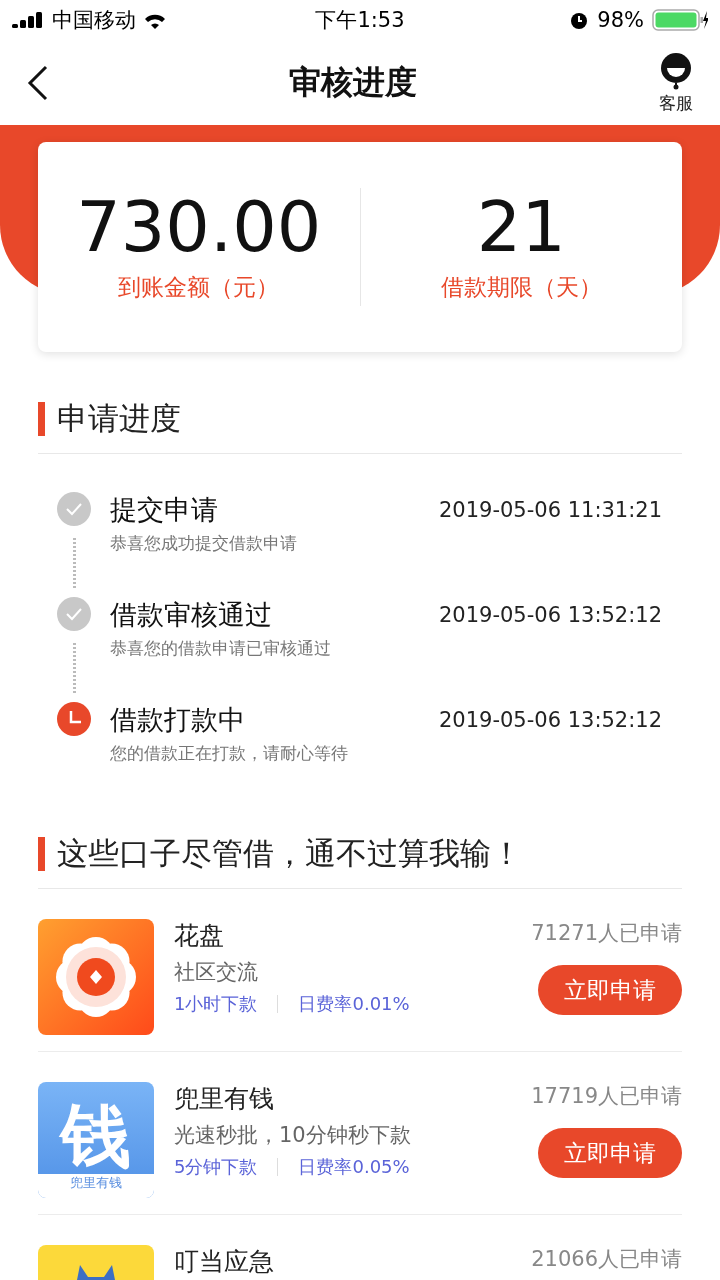 The width and height of the screenshot is (720, 1280). I want to click on app-logo: 钱 兜里有钱, so click(96, 1140).